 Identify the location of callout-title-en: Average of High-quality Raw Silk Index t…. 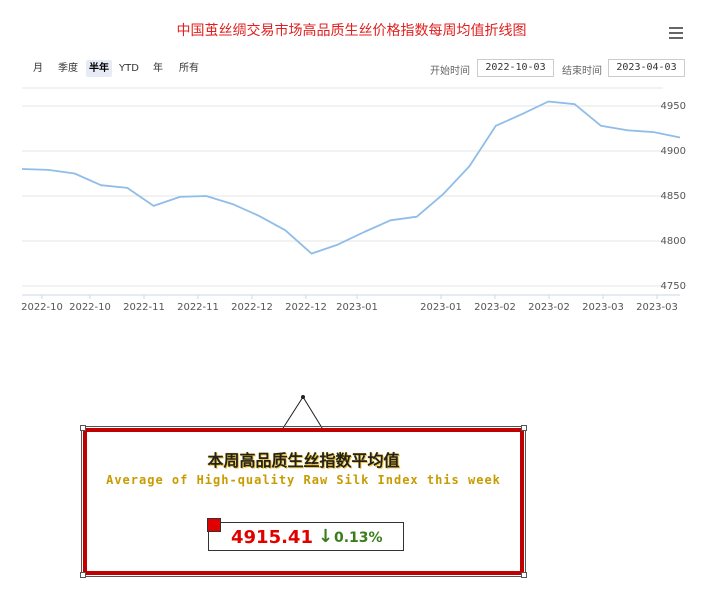
(303, 480).